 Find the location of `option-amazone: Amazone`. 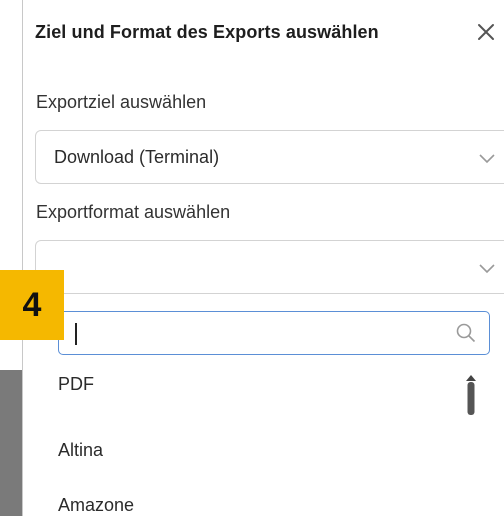

option-amazone: Amazone is located at coordinates (96, 505).